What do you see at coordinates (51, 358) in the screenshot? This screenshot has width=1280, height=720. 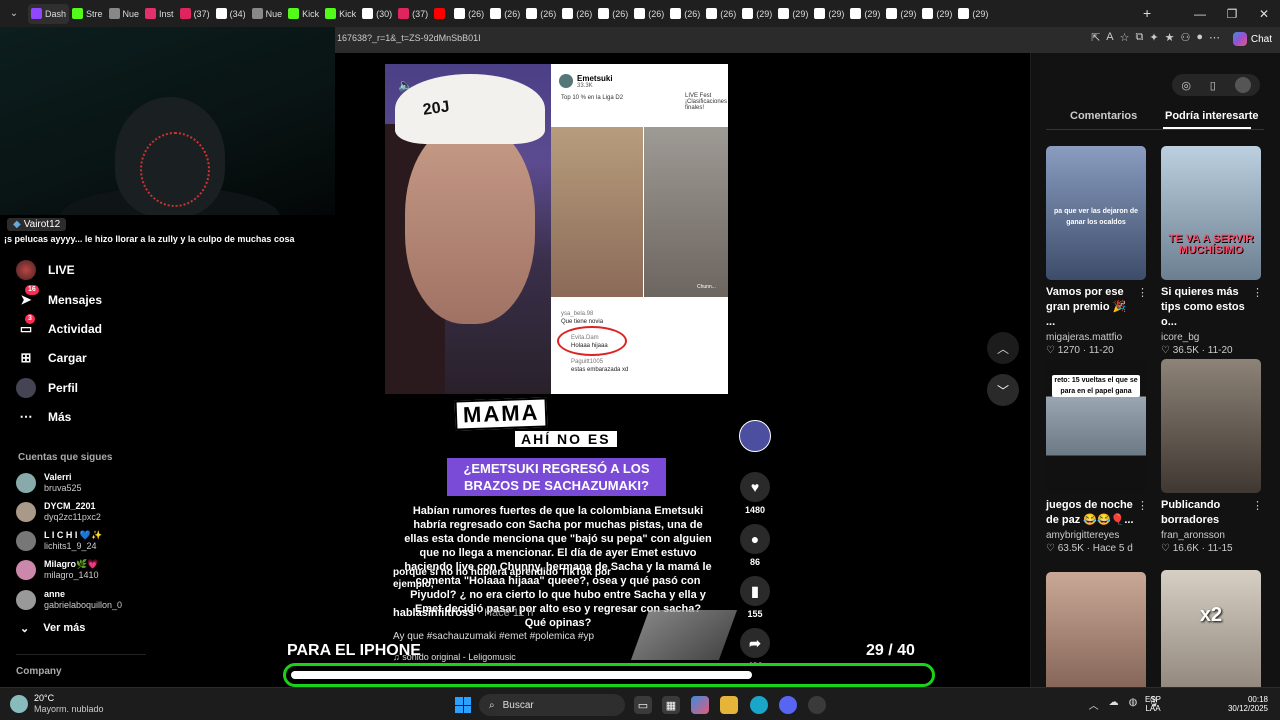 I see `nav-upload: ⊞ Cargar` at bounding box center [51, 358].